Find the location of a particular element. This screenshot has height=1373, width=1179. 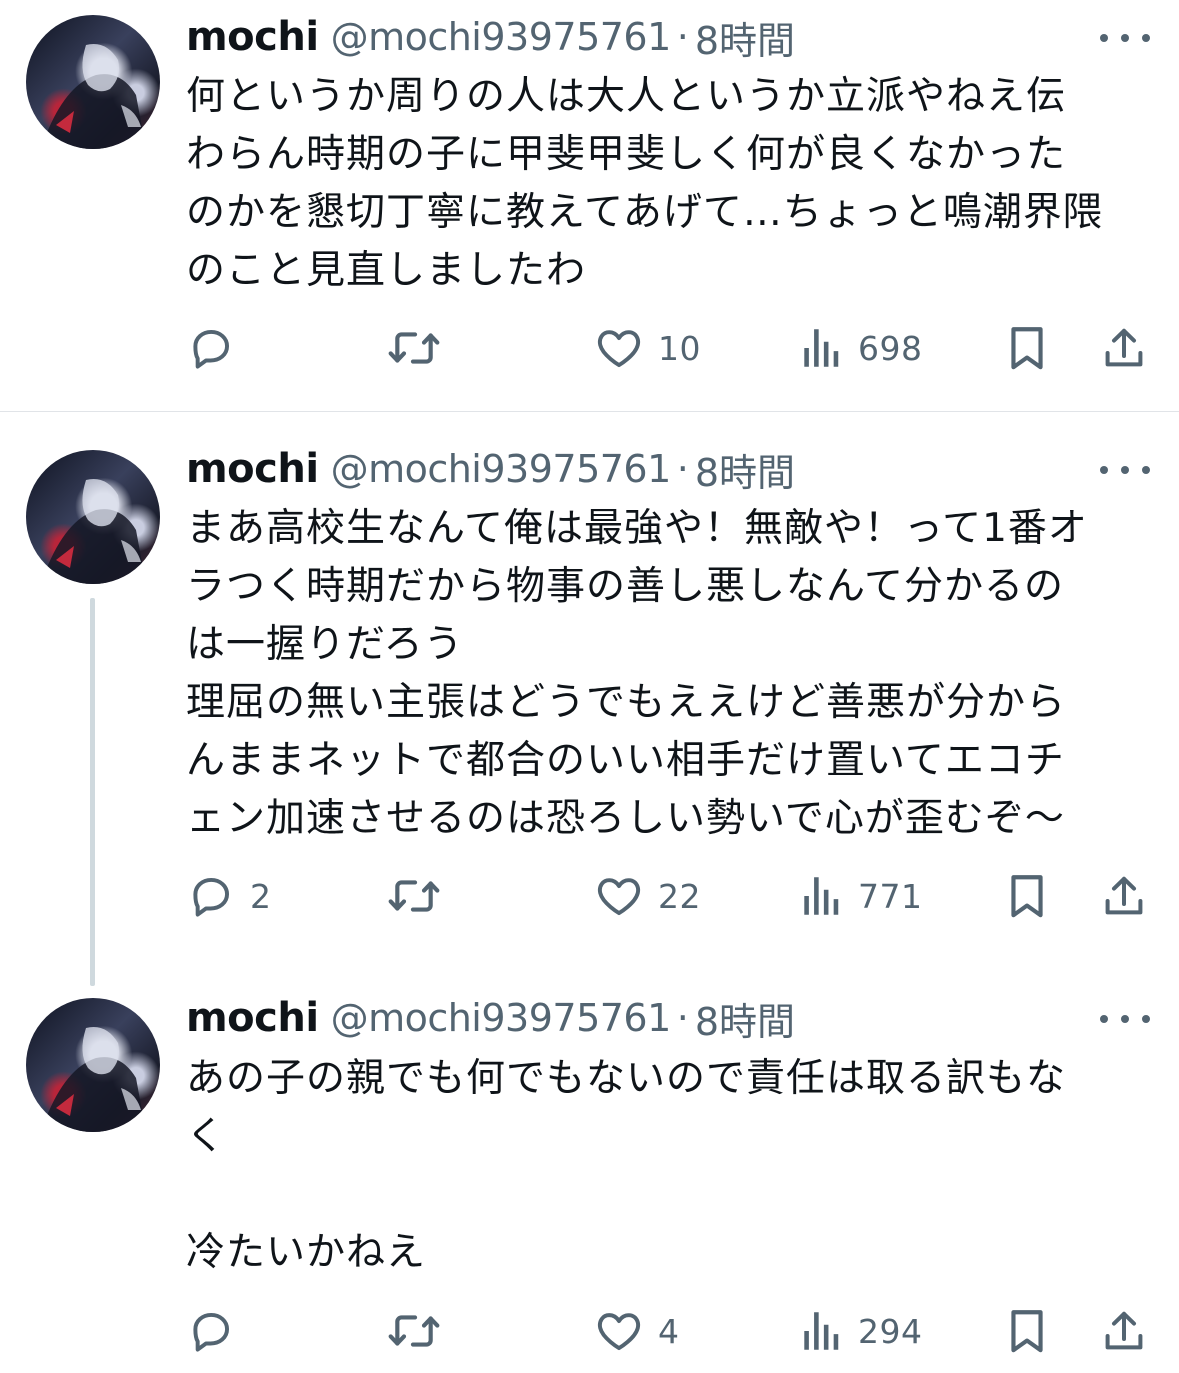

views-count: 698 is located at coordinates (890, 348).